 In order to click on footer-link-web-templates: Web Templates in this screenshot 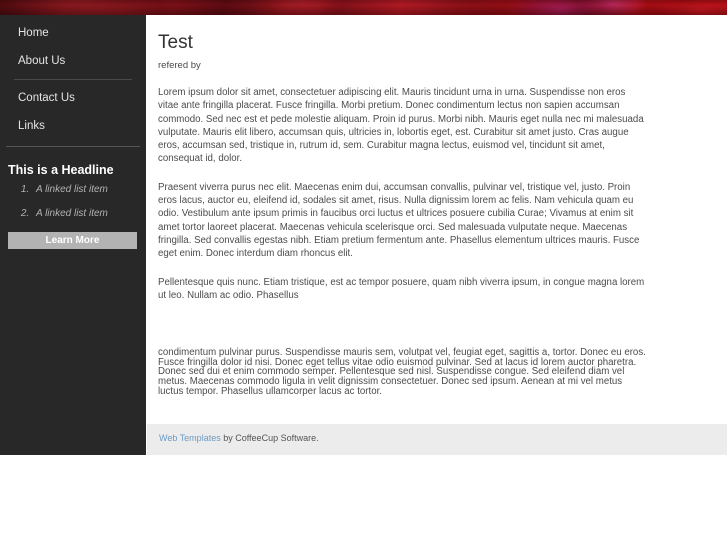, I will do `click(190, 438)`.